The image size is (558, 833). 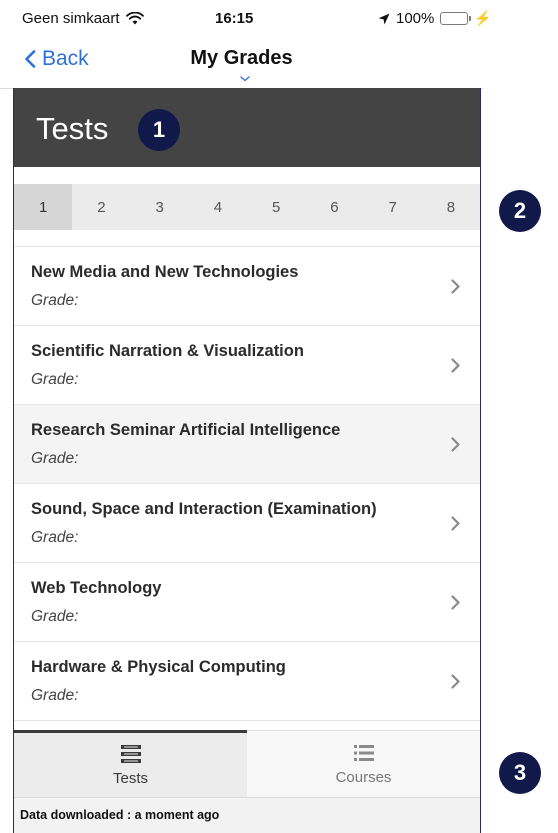 I want to click on period-tab-1: 1, so click(x=43, y=207).